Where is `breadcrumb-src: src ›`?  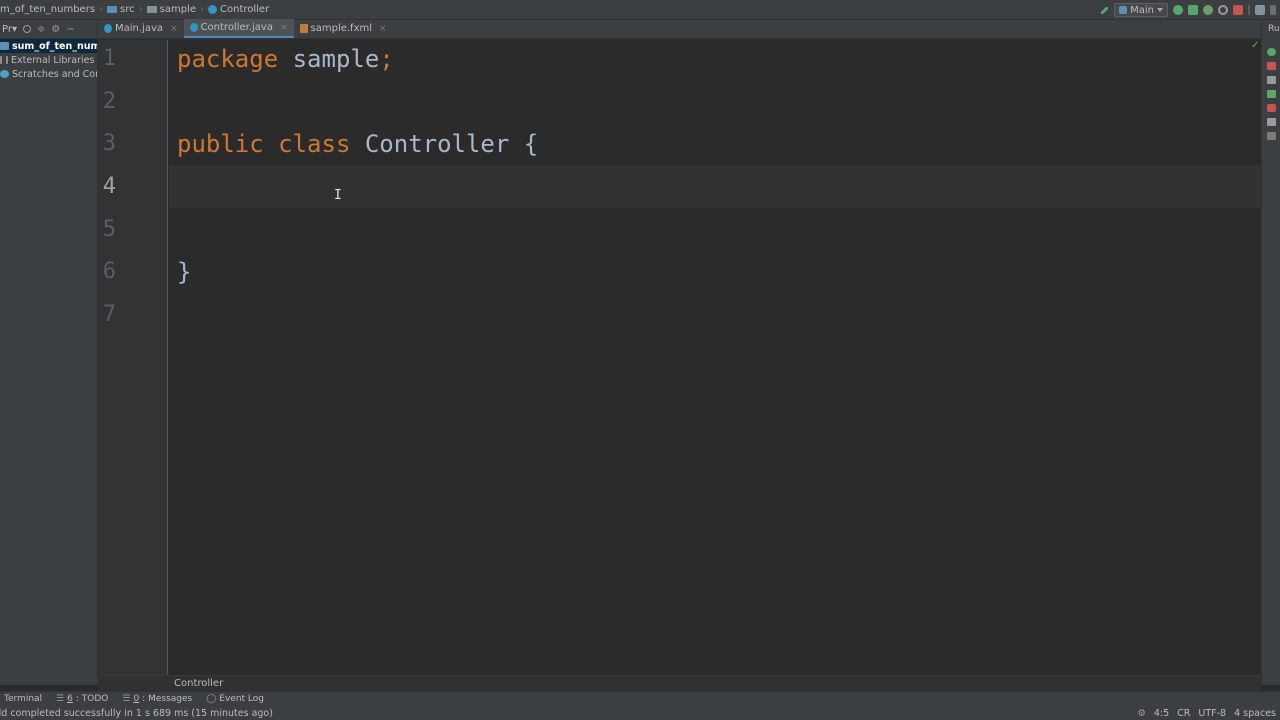
breadcrumb-src: src › is located at coordinates (127, 9).